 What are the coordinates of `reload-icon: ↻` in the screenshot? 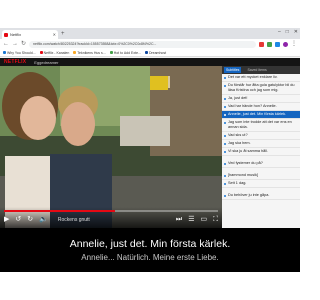 It's located at (23, 44).